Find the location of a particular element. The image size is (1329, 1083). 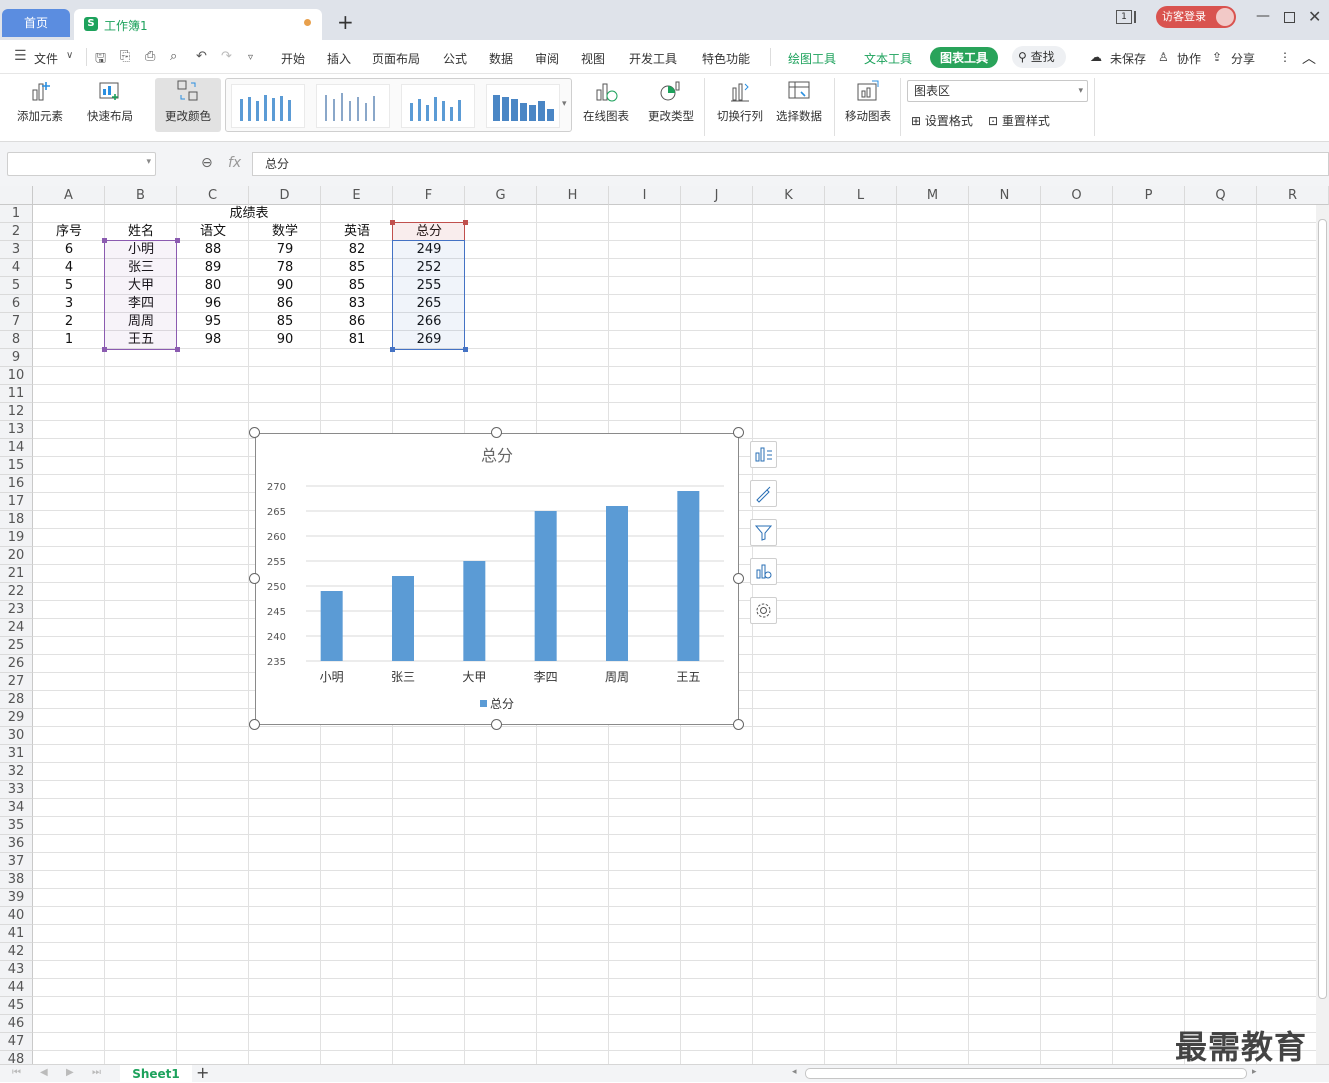

menu-chart-tools: 图表工具 is located at coordinates (964, 57).